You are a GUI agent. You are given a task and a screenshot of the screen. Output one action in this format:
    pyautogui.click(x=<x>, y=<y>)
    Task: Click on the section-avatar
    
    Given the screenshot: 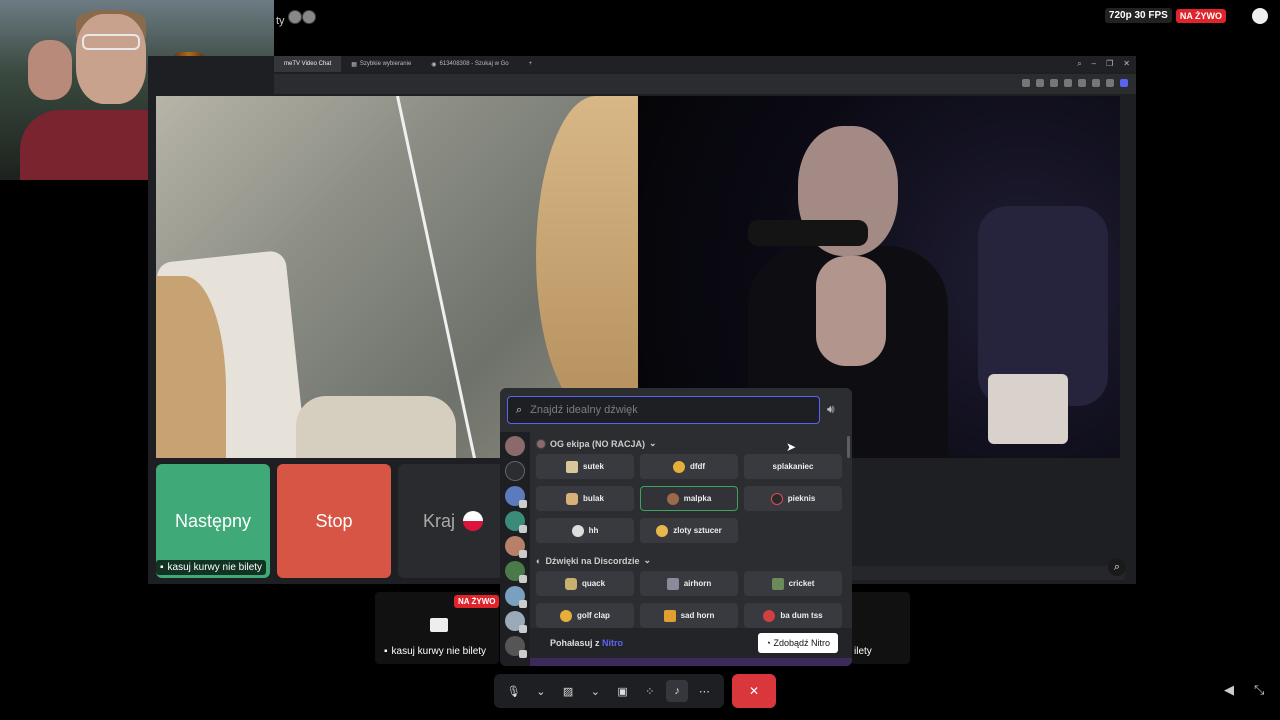 What is the action you would take?
    pyautogui.click(x=541, y=443)
    